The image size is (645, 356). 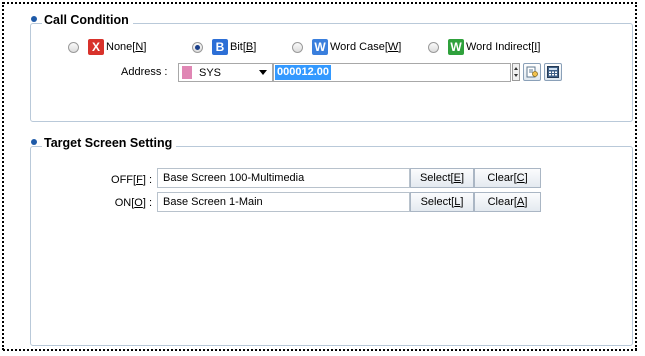 I want to click on off-select-button: Select[E], so click(x=442, y=178).